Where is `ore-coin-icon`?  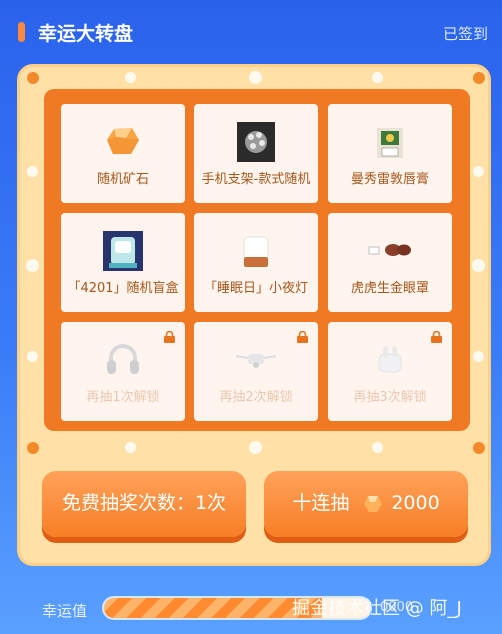 ore-coin-icon is located at coordinates (373, 503).